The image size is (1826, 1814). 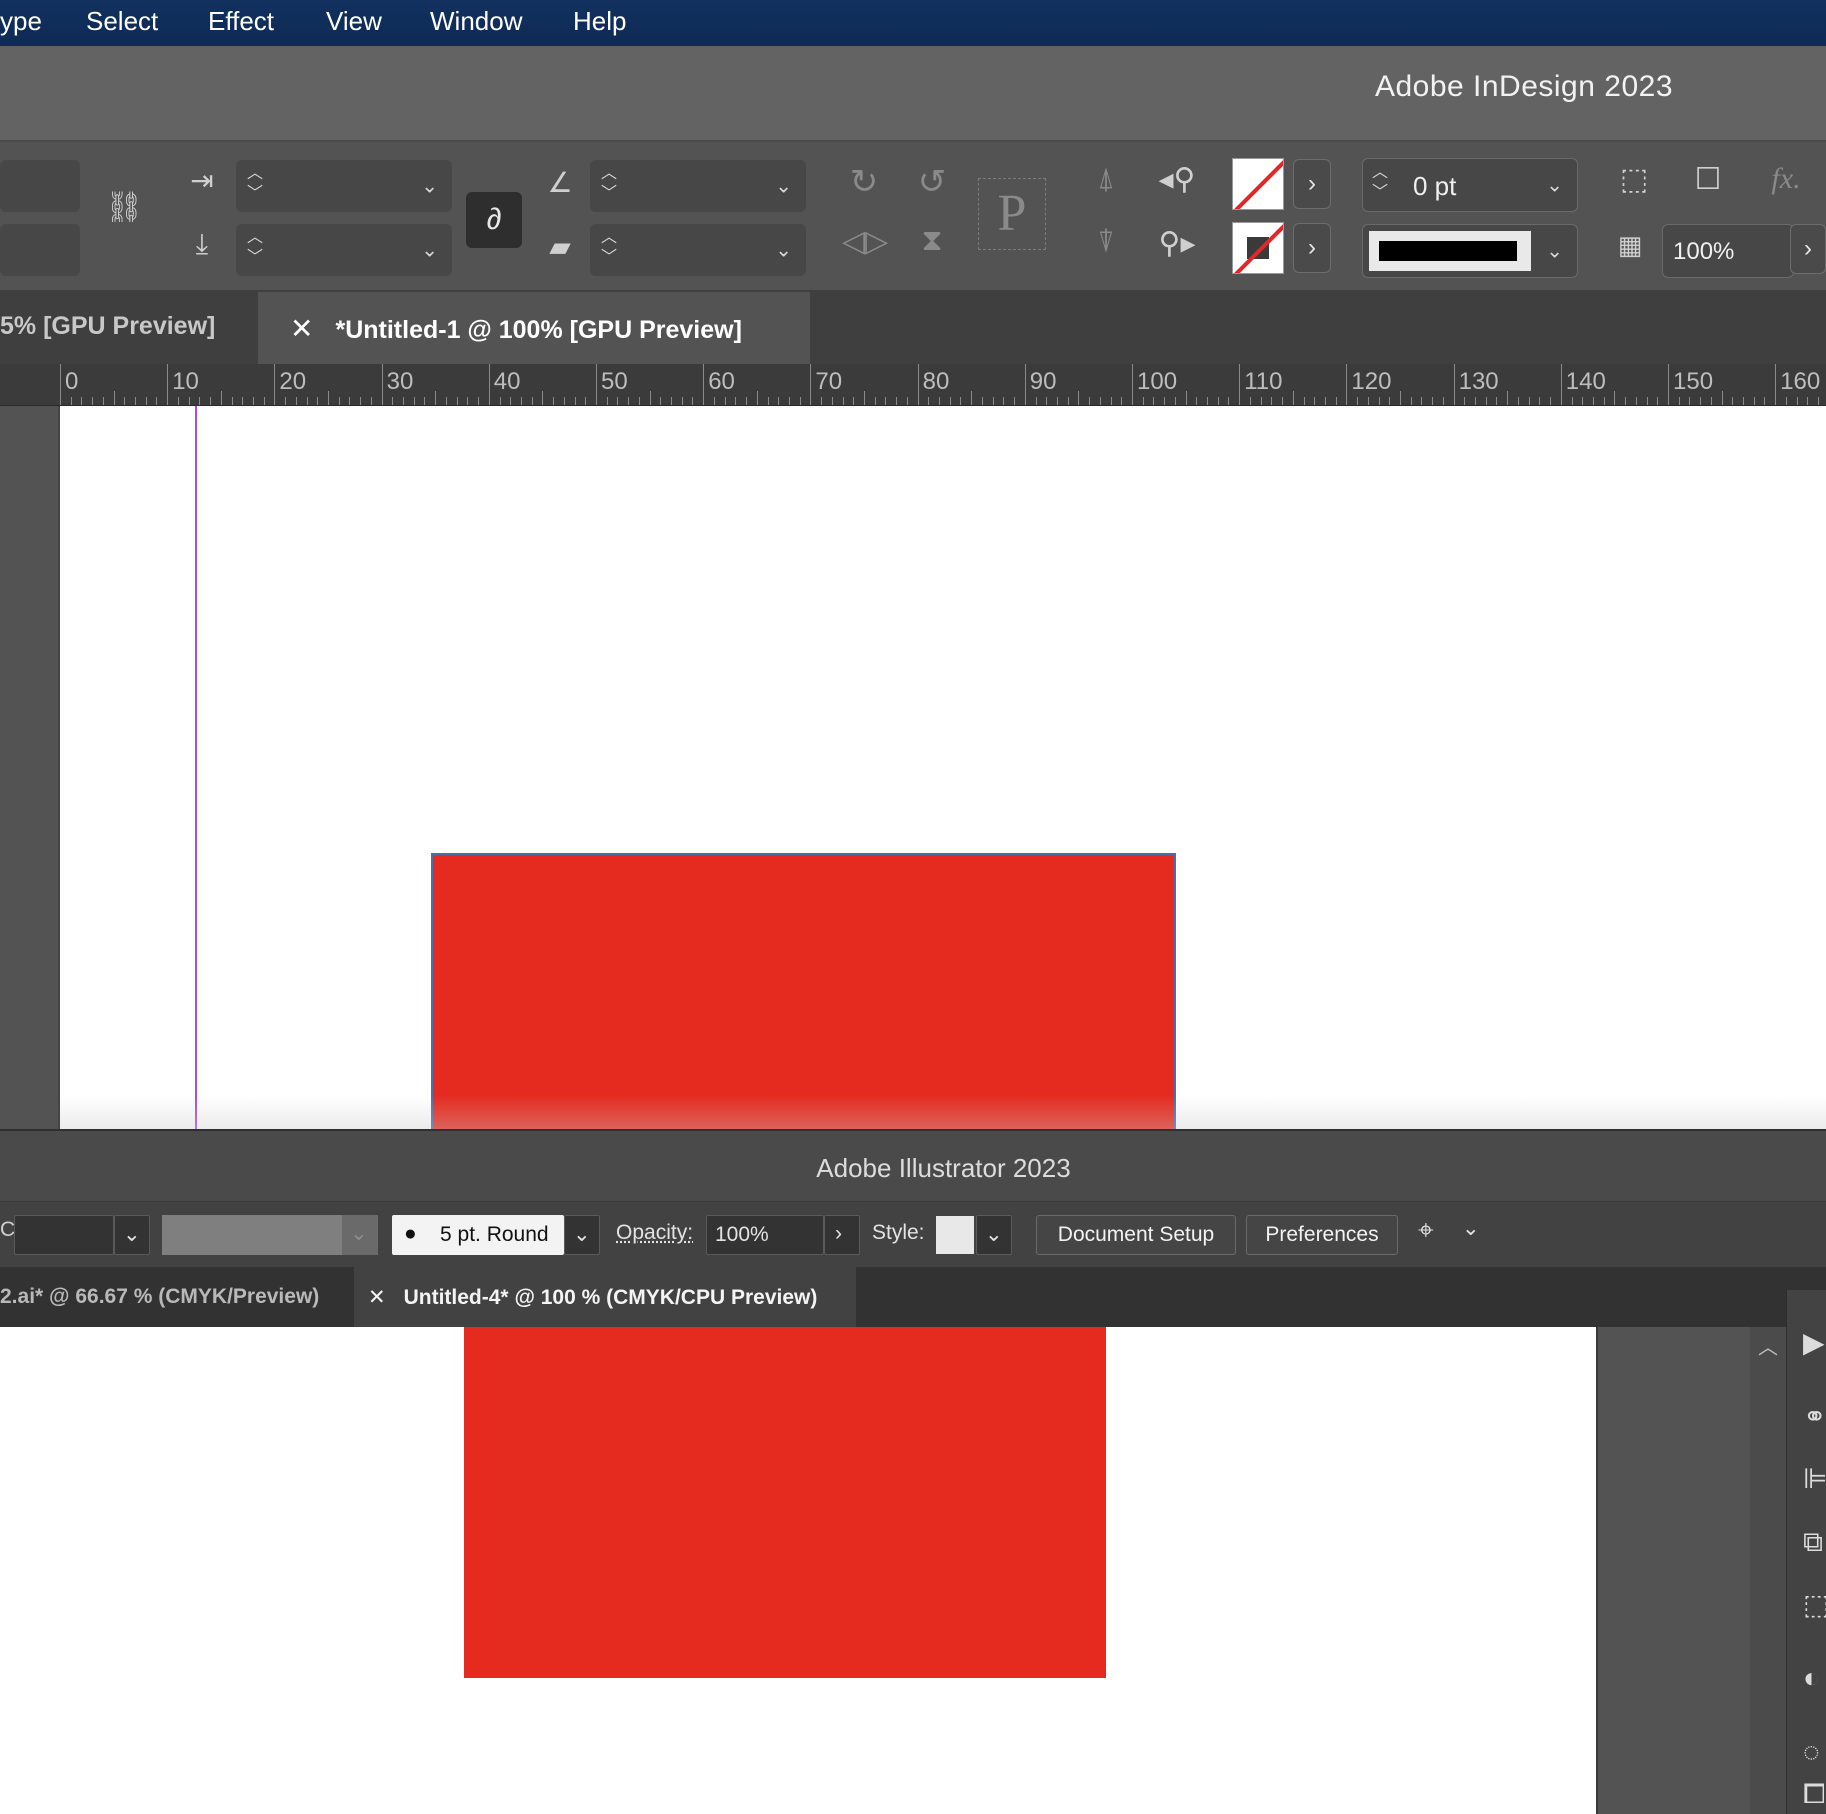 I want to click on transform-icon: ⬚, so click(x=1814, y=1604).